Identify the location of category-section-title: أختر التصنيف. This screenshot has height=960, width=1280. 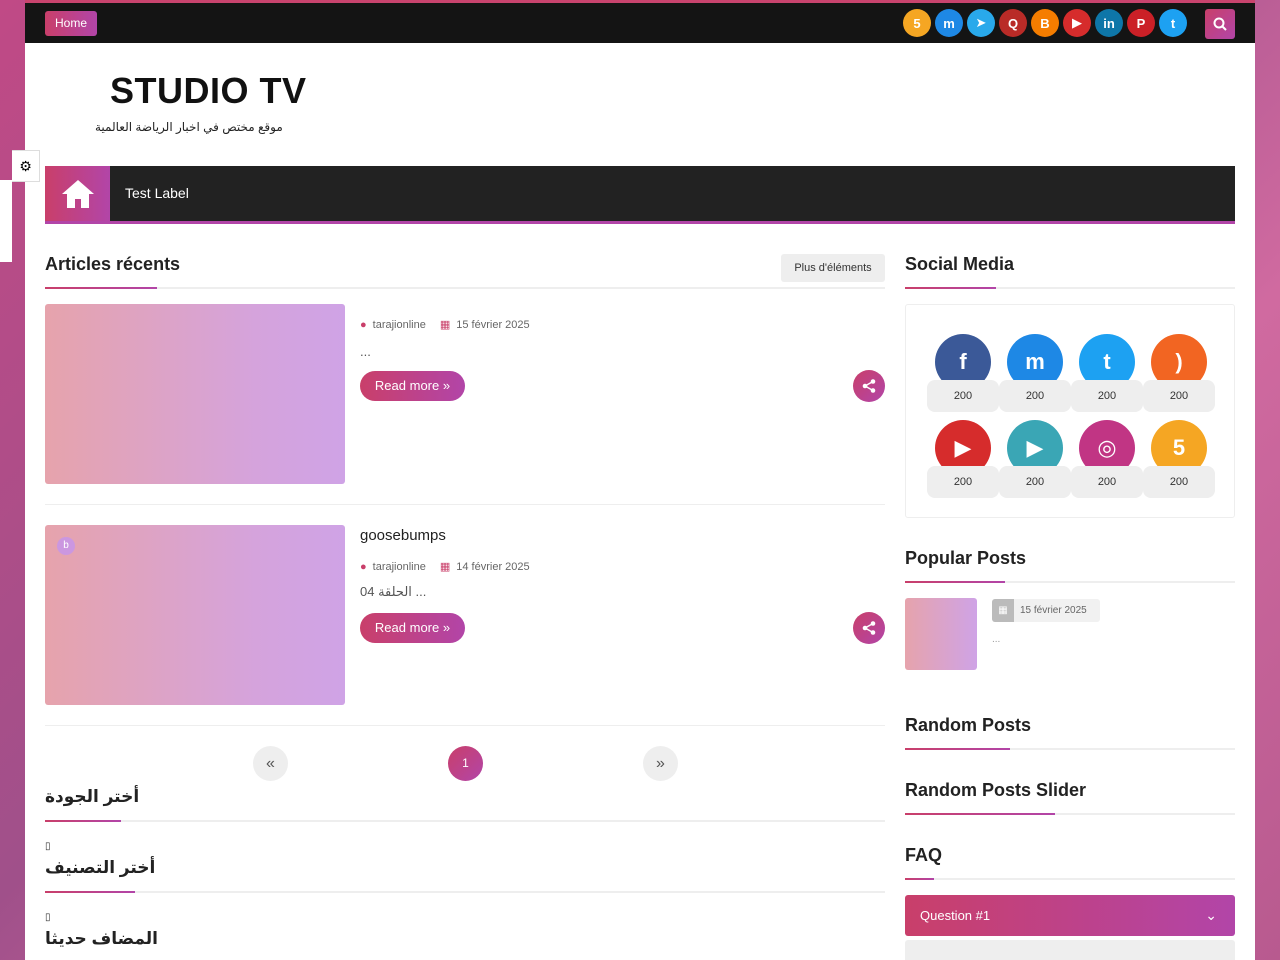
(100, 867).